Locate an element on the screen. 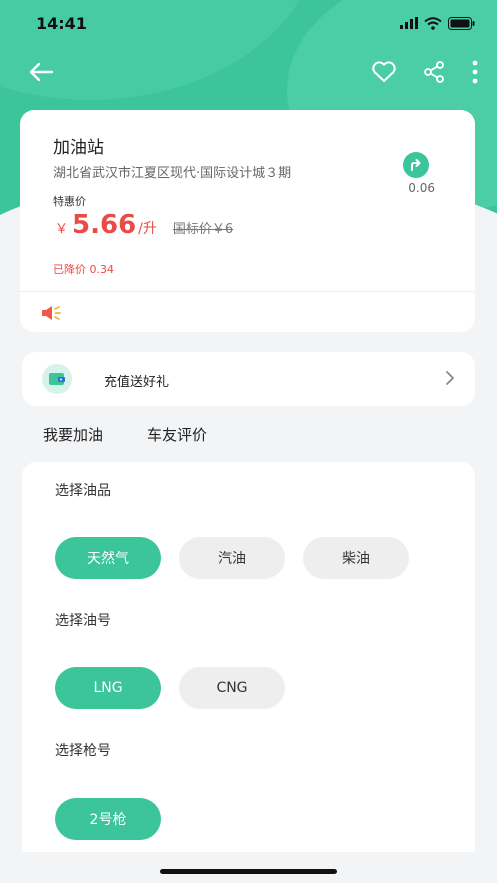 This screenshot has width=497, height=883. nozzle-title: 选择枪号 is located at coordinates (83, 751).